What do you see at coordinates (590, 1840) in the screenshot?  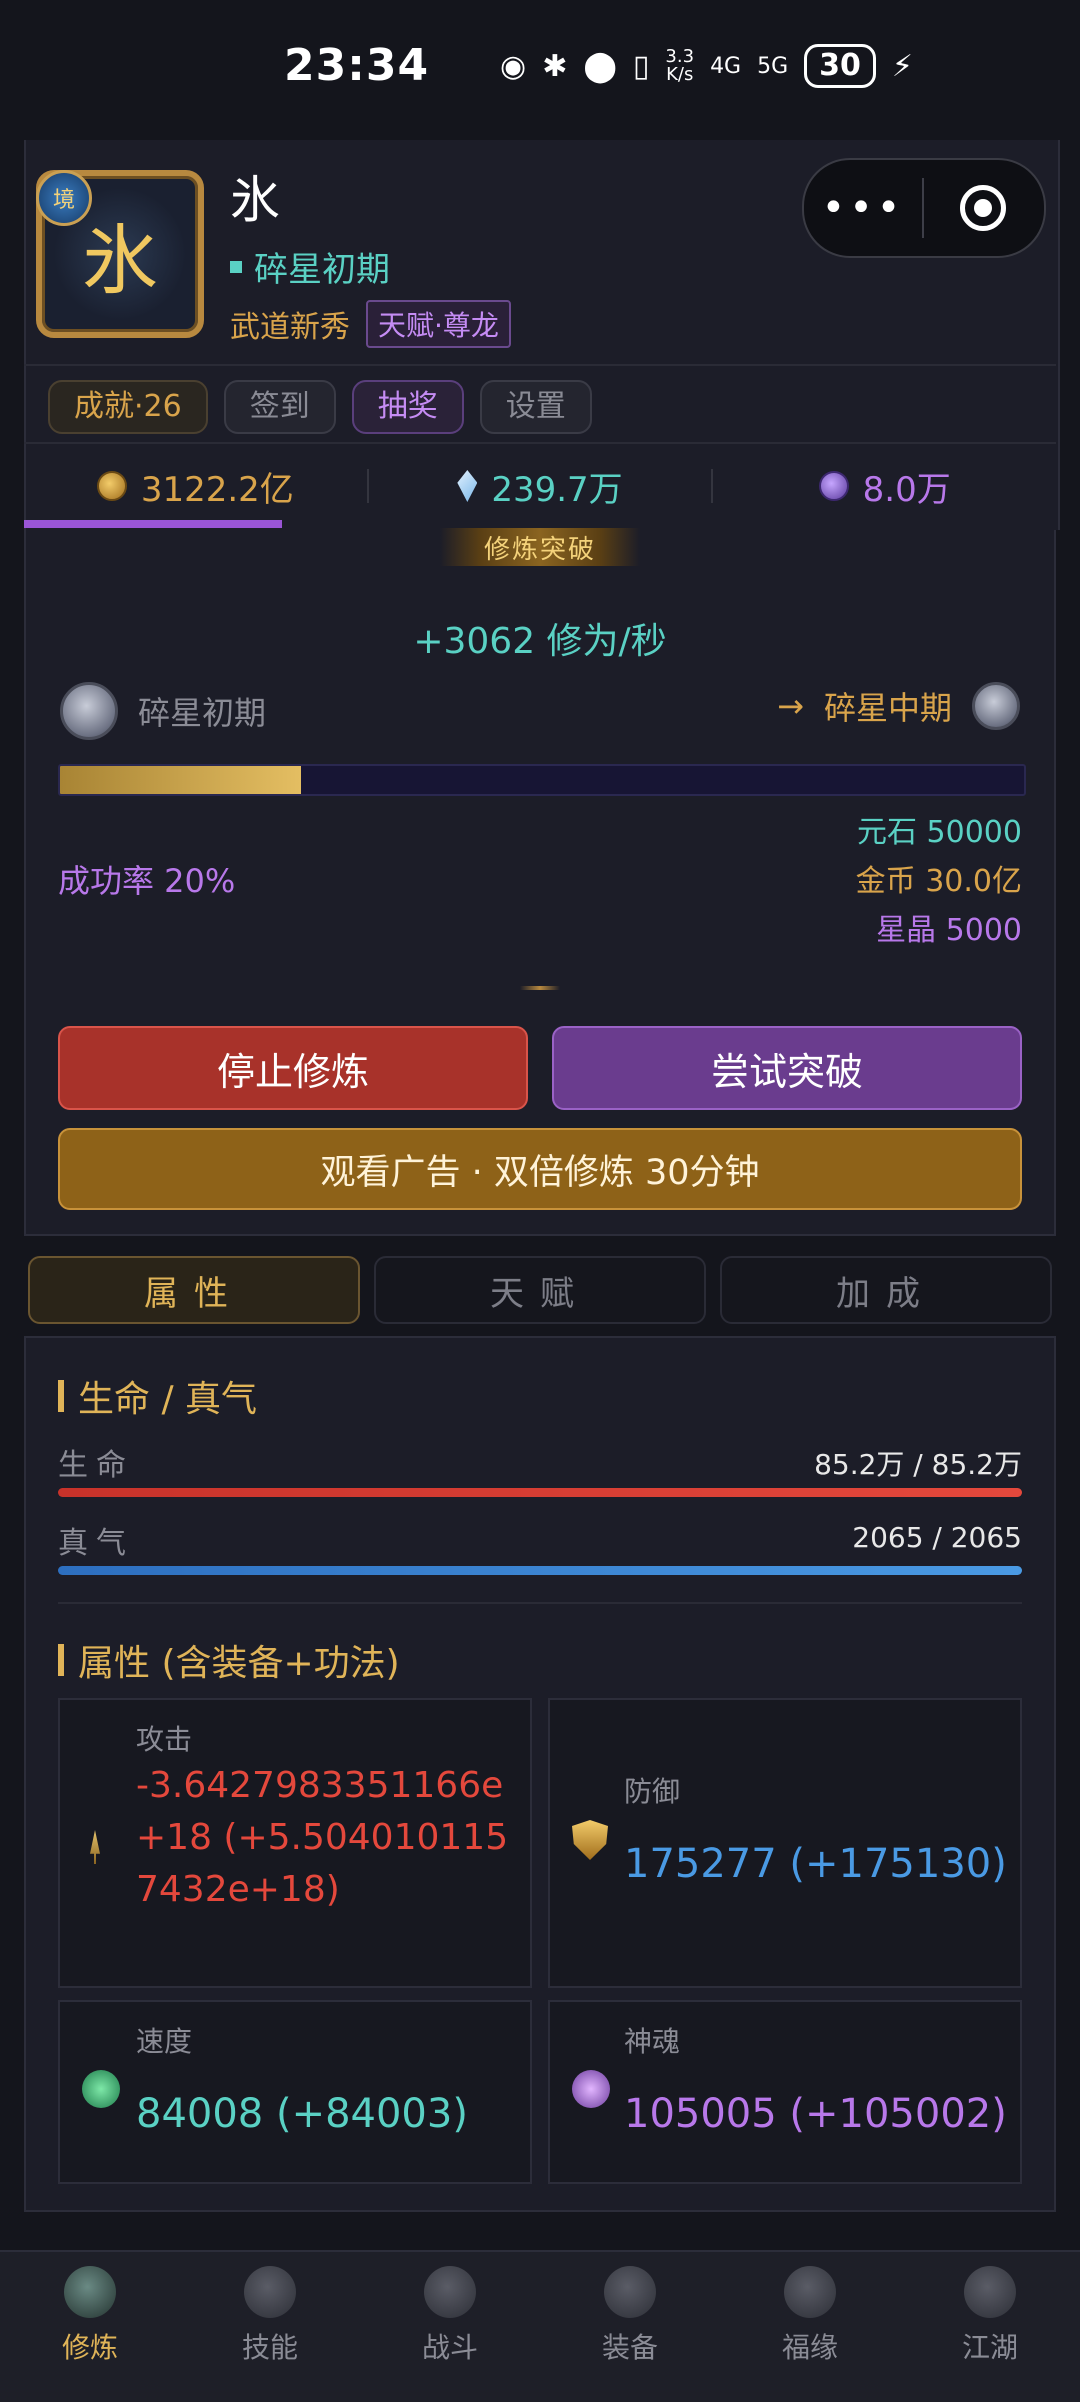 I see `shield-icon` at bounding box center [590, 1840].